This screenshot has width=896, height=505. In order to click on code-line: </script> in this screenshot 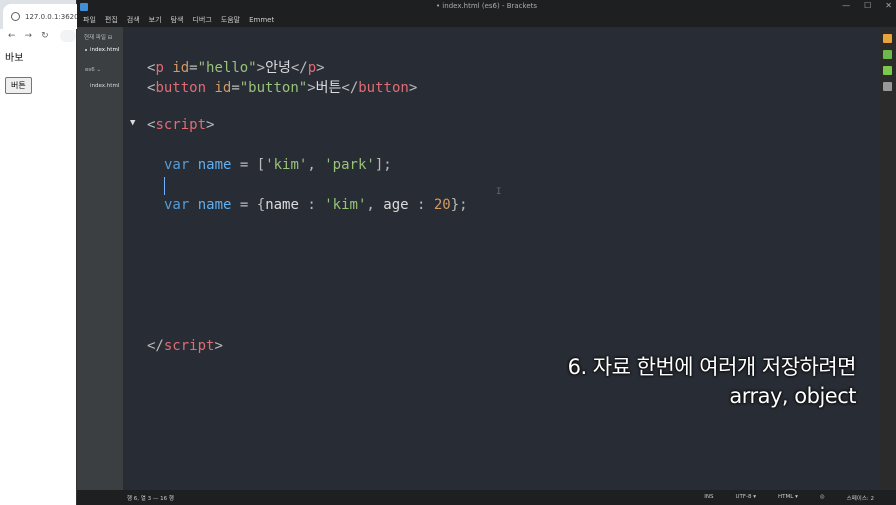, I will do `click(185, 346)`.